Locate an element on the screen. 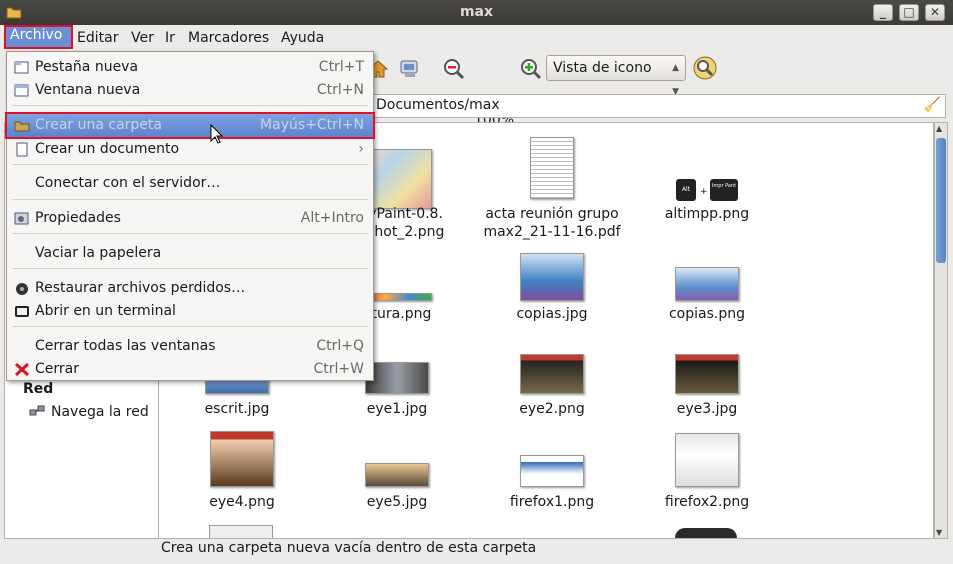 Image resolution: width=953 pixels, height=564 pixels. menu-item-vaciar-papelera: Vaciar la papelera is located at coordinates (190, 253).